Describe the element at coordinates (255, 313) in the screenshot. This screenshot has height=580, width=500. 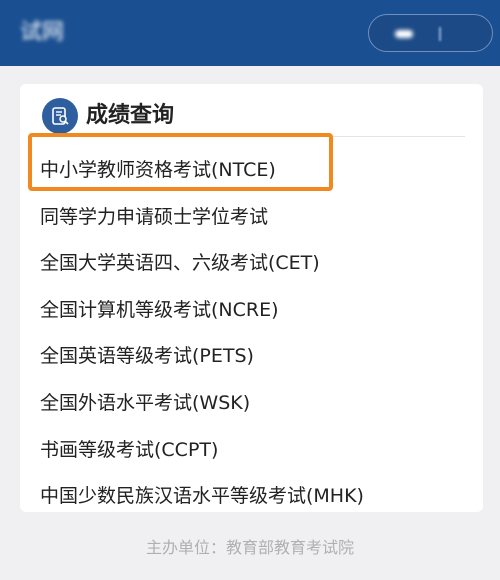
I see `exam-link-ncre: 全国计算机等级考试(NCRE)` at that location.